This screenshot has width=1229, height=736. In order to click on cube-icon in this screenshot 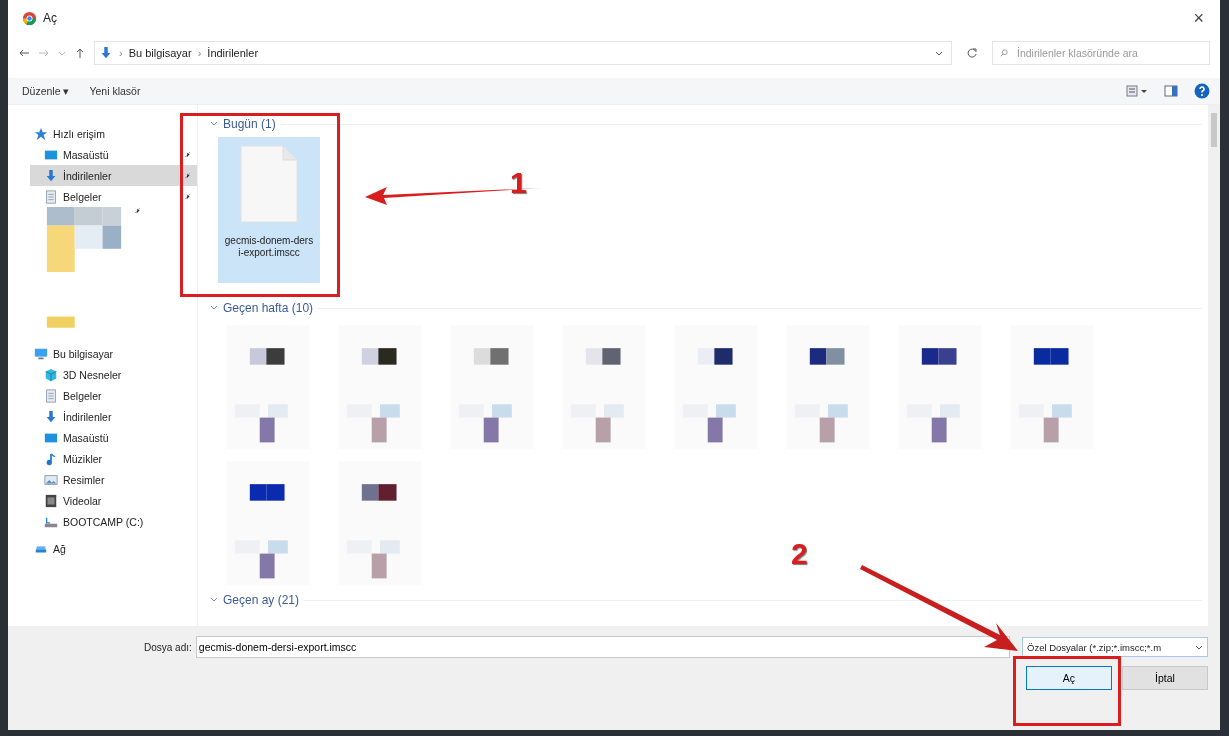, I will do `click(51, 374)`.